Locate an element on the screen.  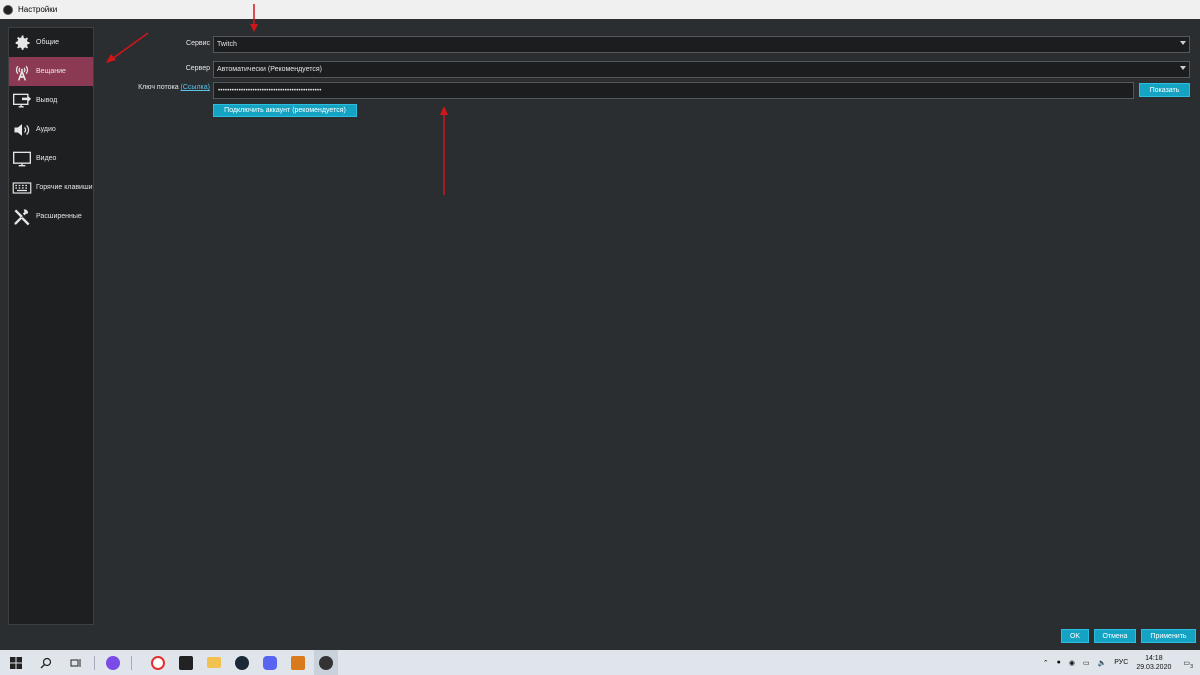
sidebar-item-general: Общие is located at coordinates (51, 42).